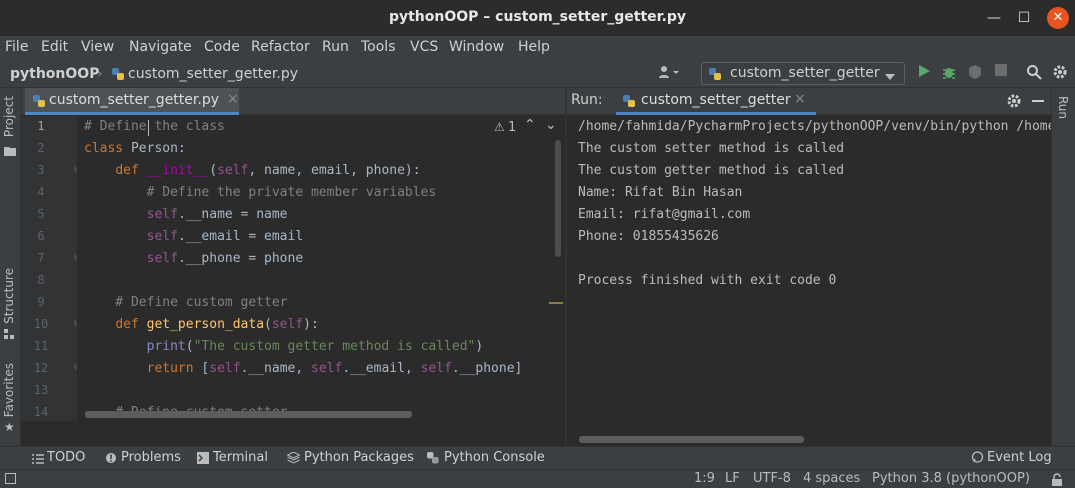  I want to click on line-number: 3, so click(41, 170).